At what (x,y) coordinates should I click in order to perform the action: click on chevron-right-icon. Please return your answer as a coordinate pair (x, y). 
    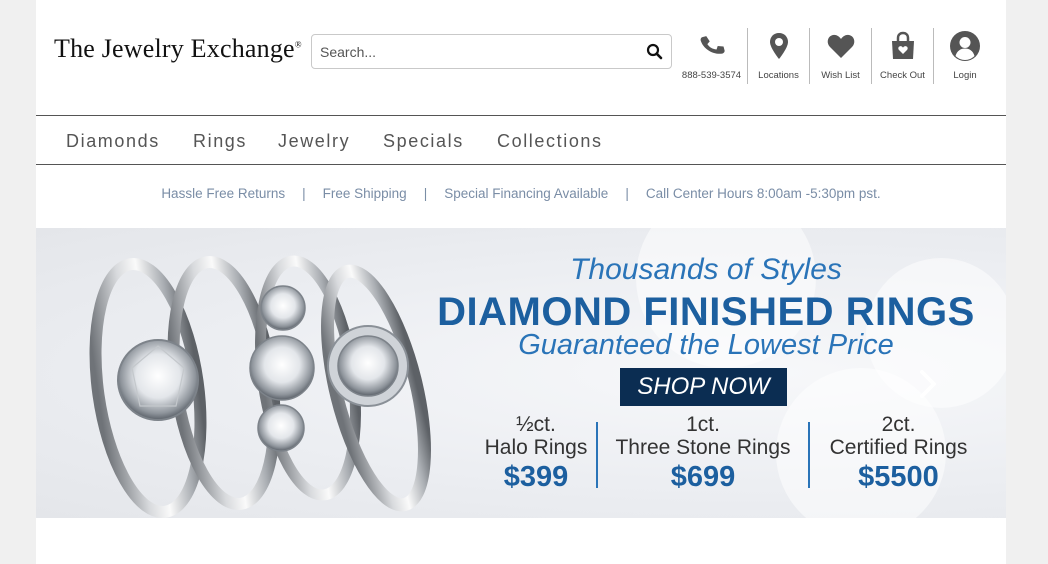
    Looking at the image, I should click on (928, 384).